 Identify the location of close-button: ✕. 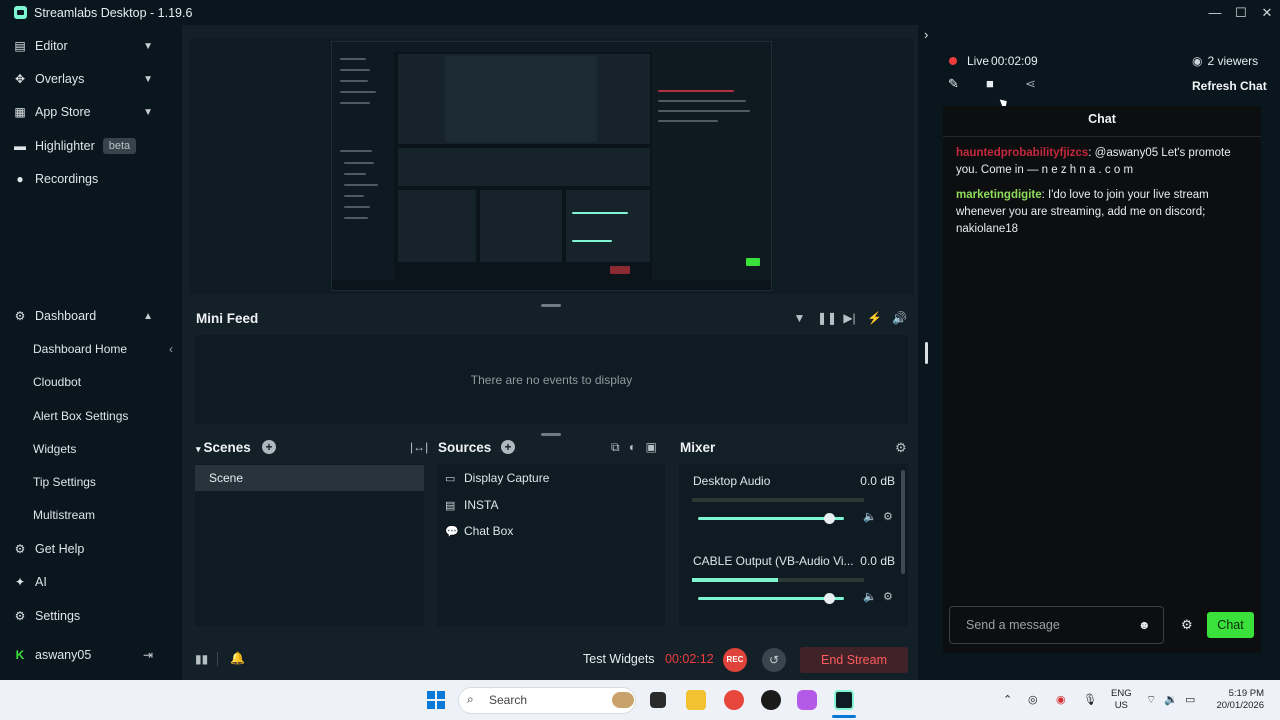
(1267, 12).